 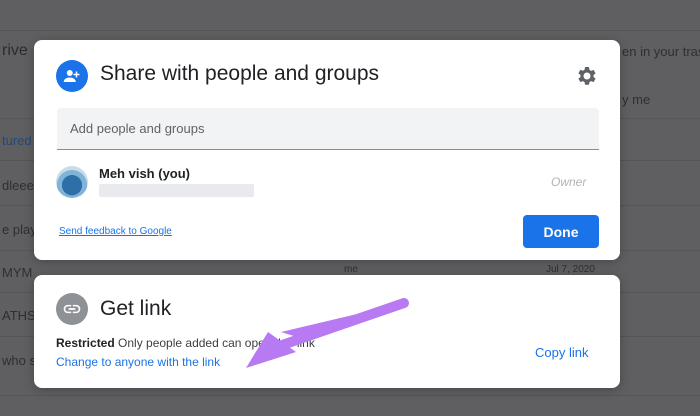 I want to click on background-toolbar, so click(x=350, y=15).